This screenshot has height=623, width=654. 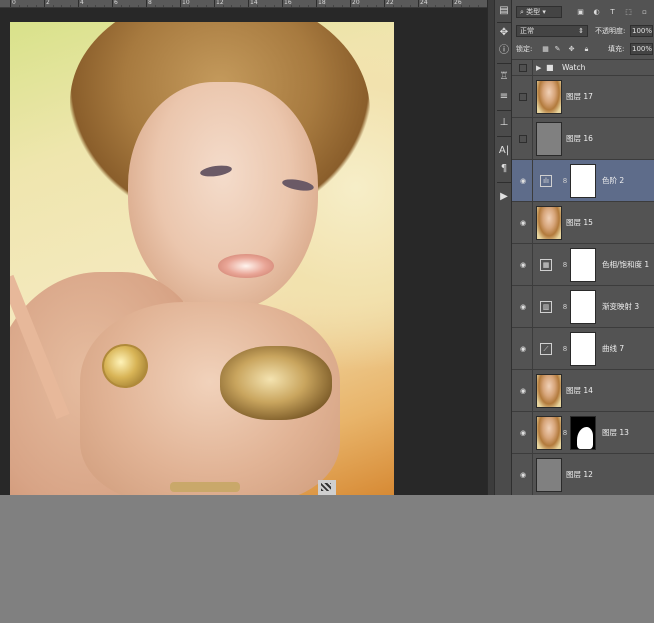 I want to click on gradient-map-icon: ▥, so click(x=546, y=307).